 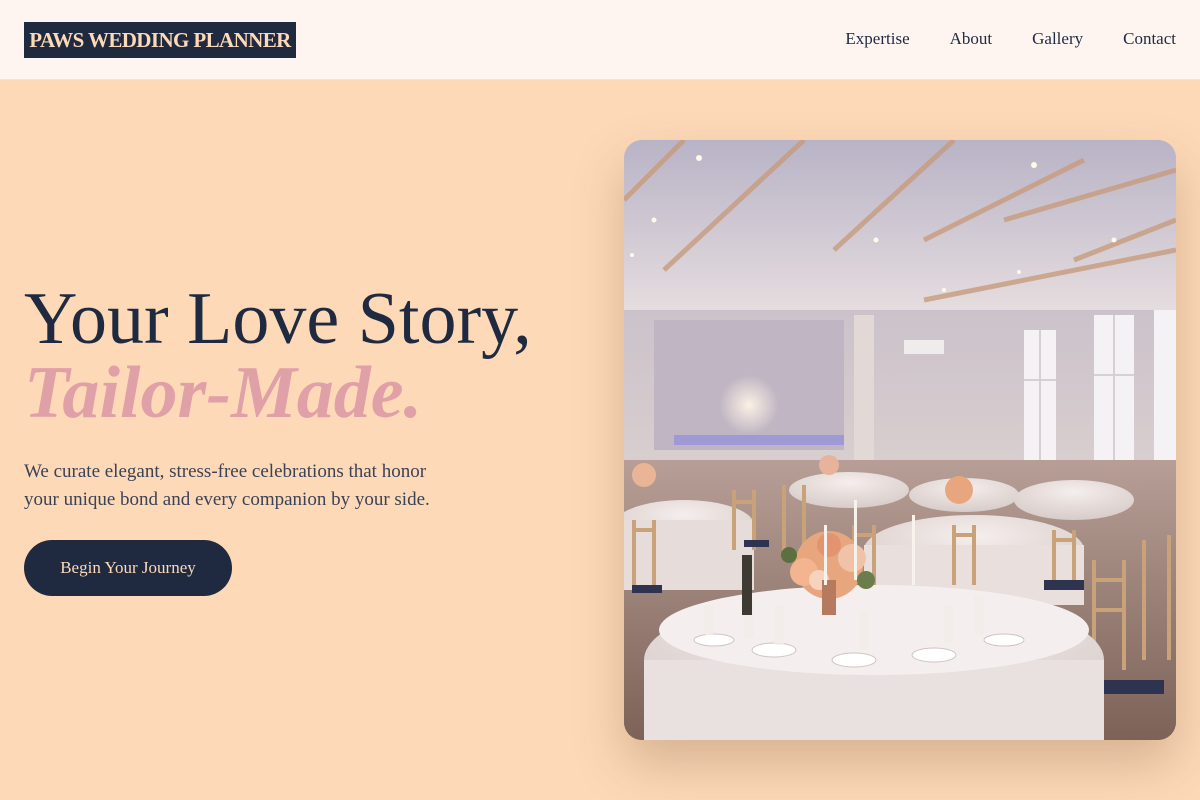 What do you see at coordinates (877, 39) in the screenshot?
I see `nav-link-expertise: Expertise` at bounding box center [877, 39].